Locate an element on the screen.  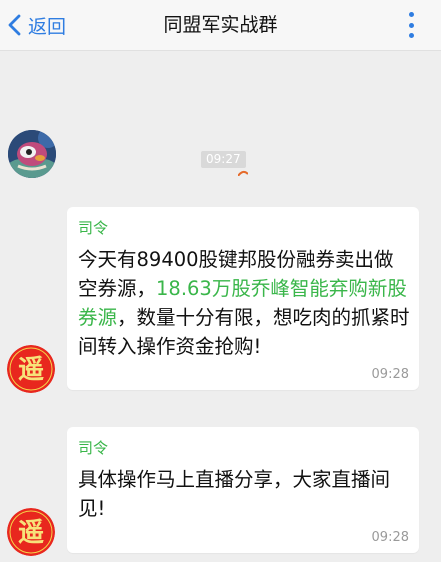
sticker-fragment-icon is located at coordinates (243, 173).